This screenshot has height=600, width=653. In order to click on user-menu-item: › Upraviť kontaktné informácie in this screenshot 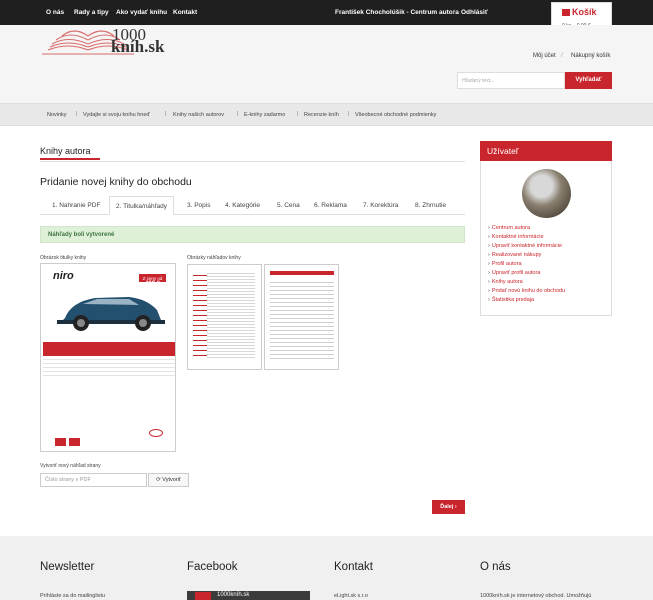, I will do `click(525, 246)`.